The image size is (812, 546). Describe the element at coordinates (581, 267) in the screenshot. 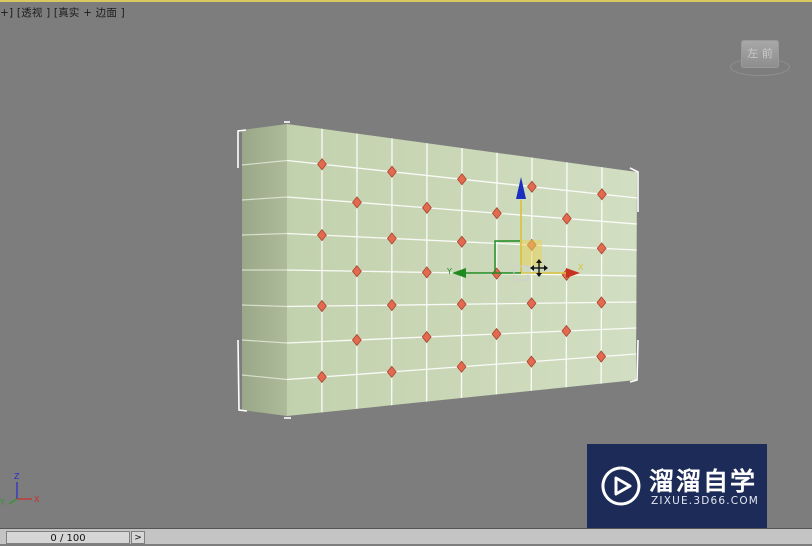

I see `gizmo-x-label: X` at that location.